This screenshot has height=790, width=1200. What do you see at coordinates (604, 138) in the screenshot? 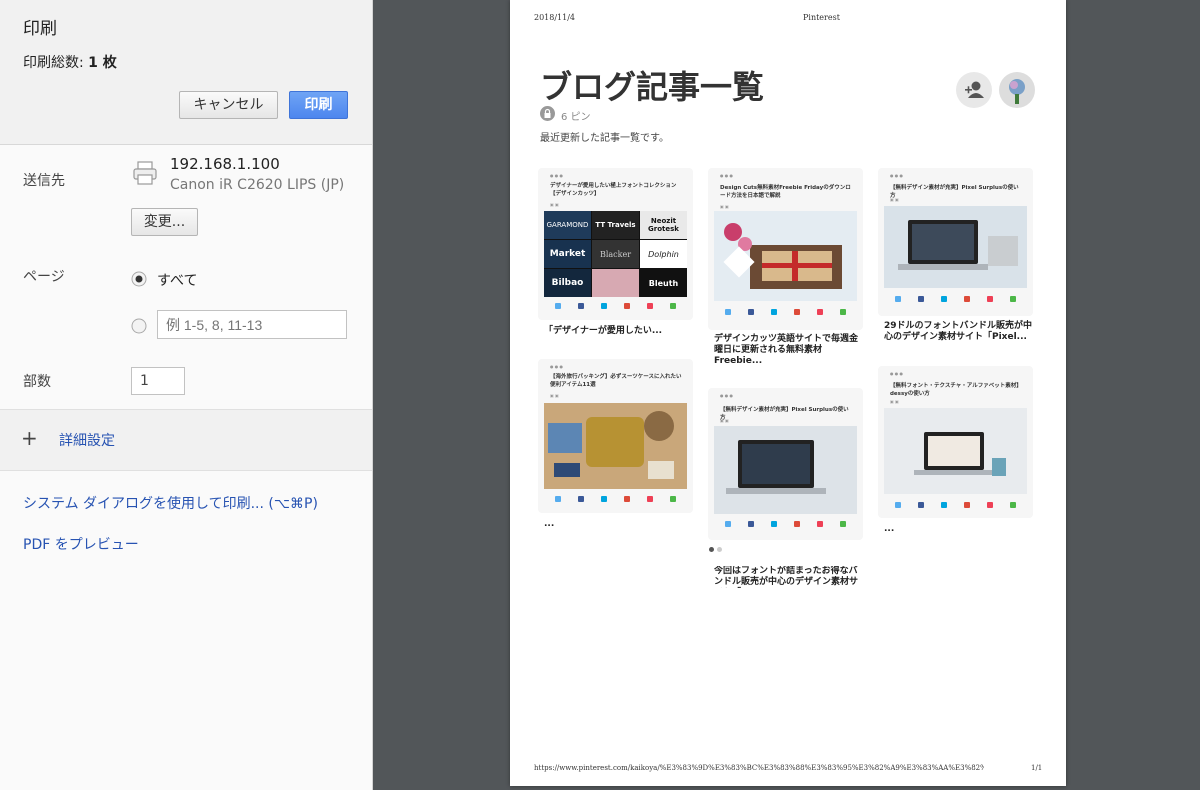
I see `board-description: 最近更新した記事一覧です。` at bounding box center [604, 138].